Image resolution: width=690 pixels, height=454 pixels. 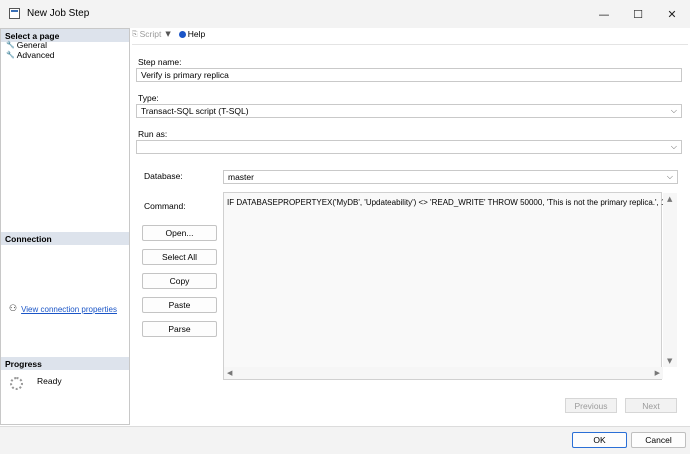 I want to click on progress-spinner-icon, so click(x=16, y=383).